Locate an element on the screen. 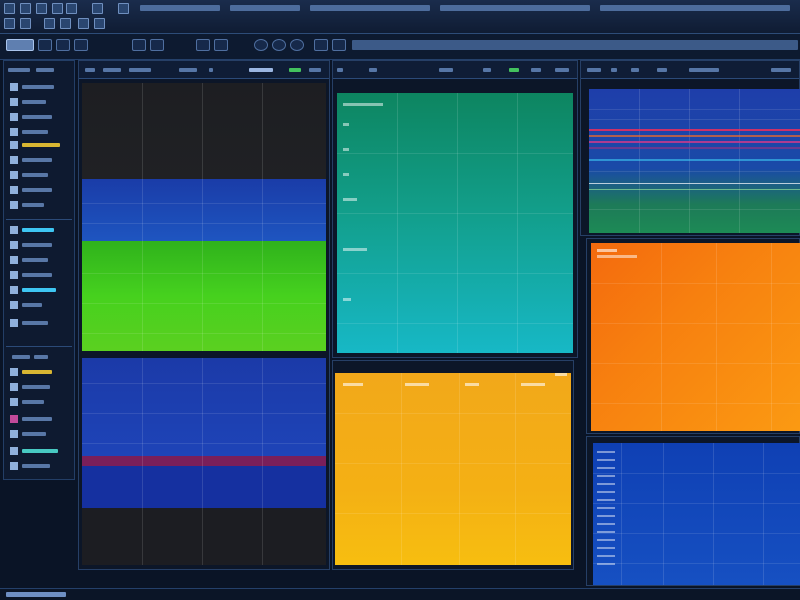 Image resolution: width=800 pixels, height=600 pixels. zoom-icon is located at coordinates (261, 45).